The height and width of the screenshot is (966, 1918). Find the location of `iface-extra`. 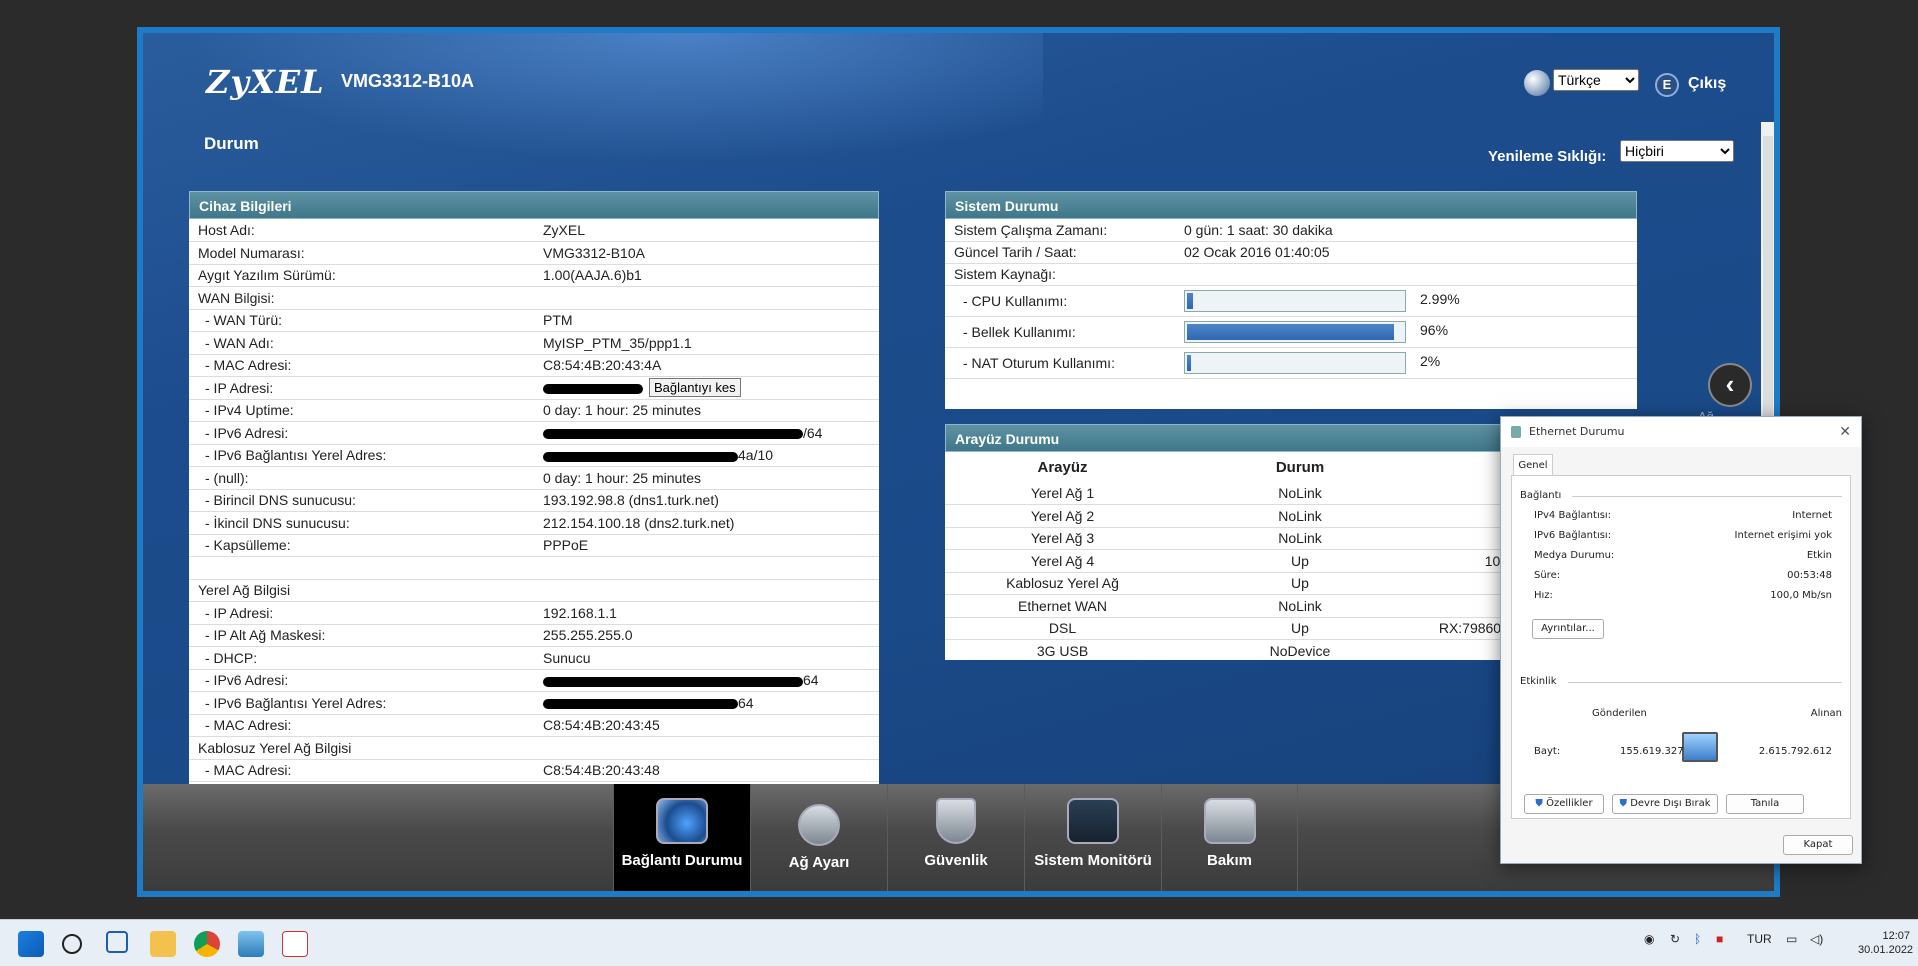

iface-extra is located at coordinates (1462, 649).